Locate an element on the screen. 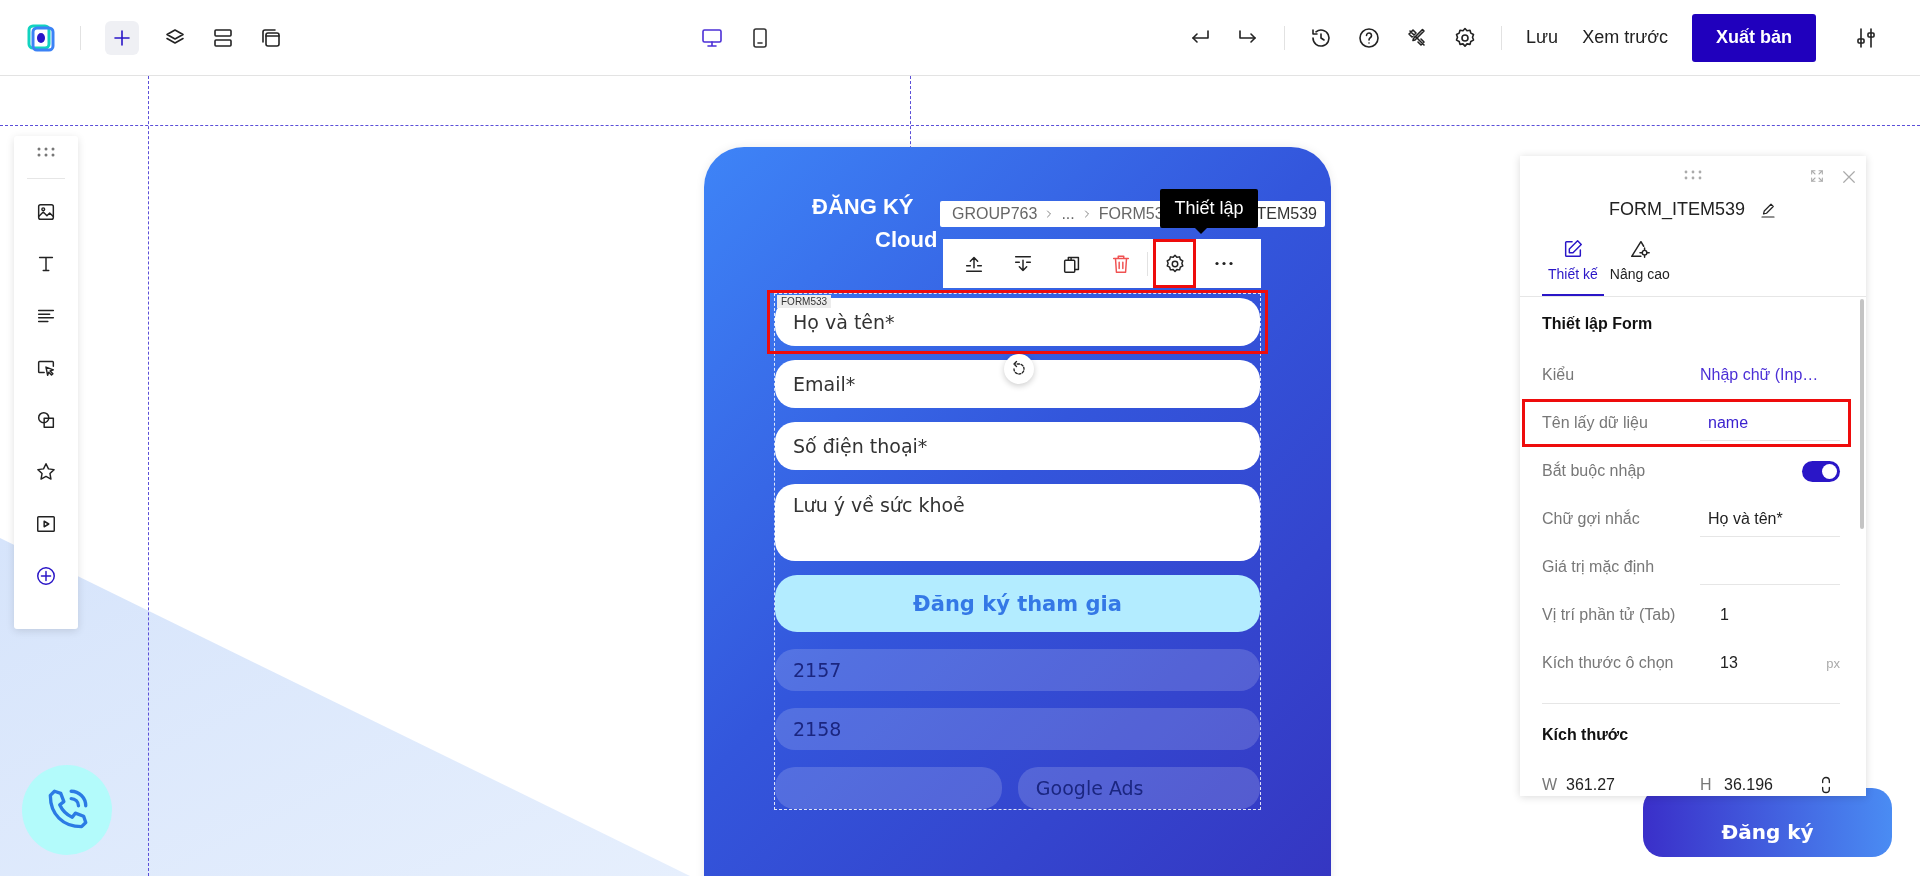 The image size is (1920, 877). image-icon is located at coordinates (46, 212).